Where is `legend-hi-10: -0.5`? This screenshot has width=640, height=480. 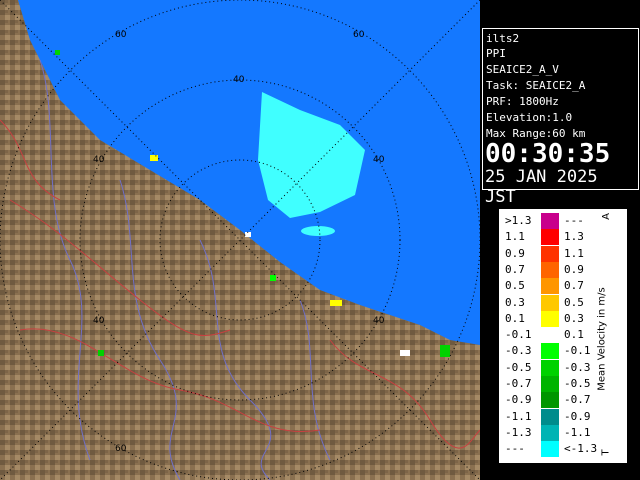
legend-hi-10: -0.5 is located at coordinates (577, 383).